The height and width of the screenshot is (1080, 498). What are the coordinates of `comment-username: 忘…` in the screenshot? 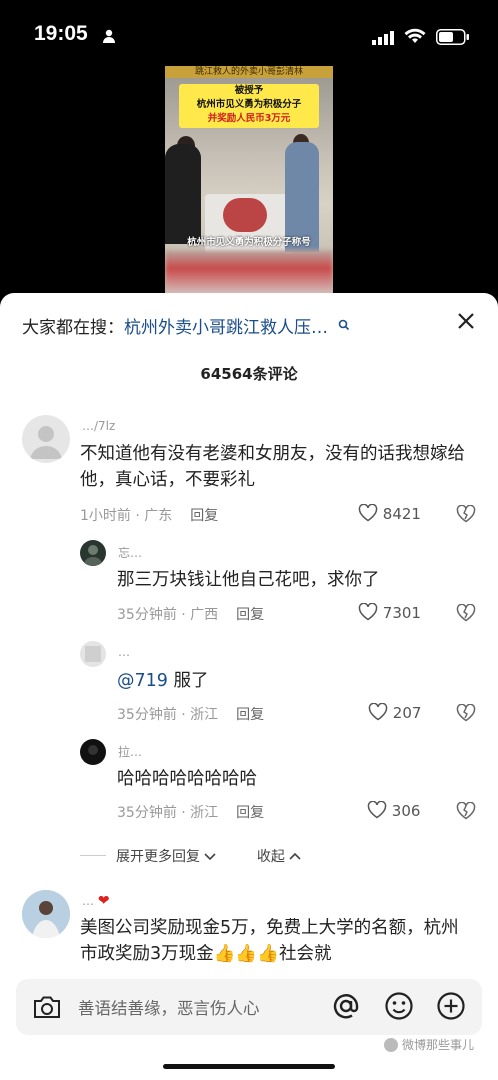 It's located at (130, 552).